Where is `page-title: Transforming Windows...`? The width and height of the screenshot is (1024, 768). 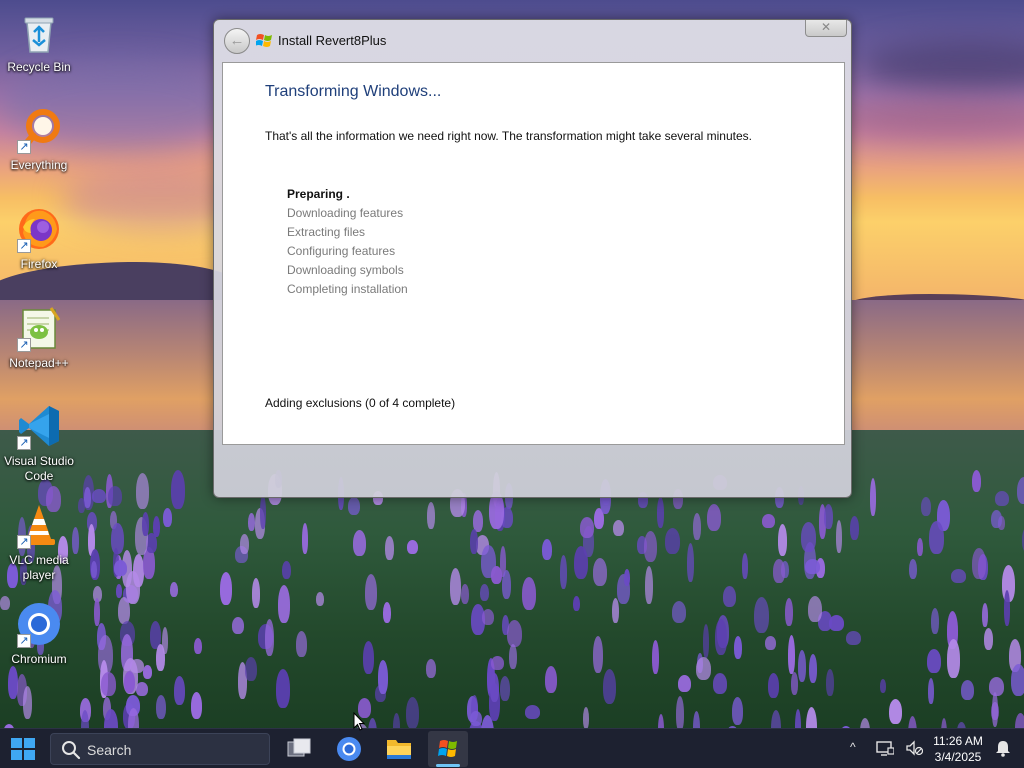 page-title: Transforming Windows... is located at coordinates (353, 91).